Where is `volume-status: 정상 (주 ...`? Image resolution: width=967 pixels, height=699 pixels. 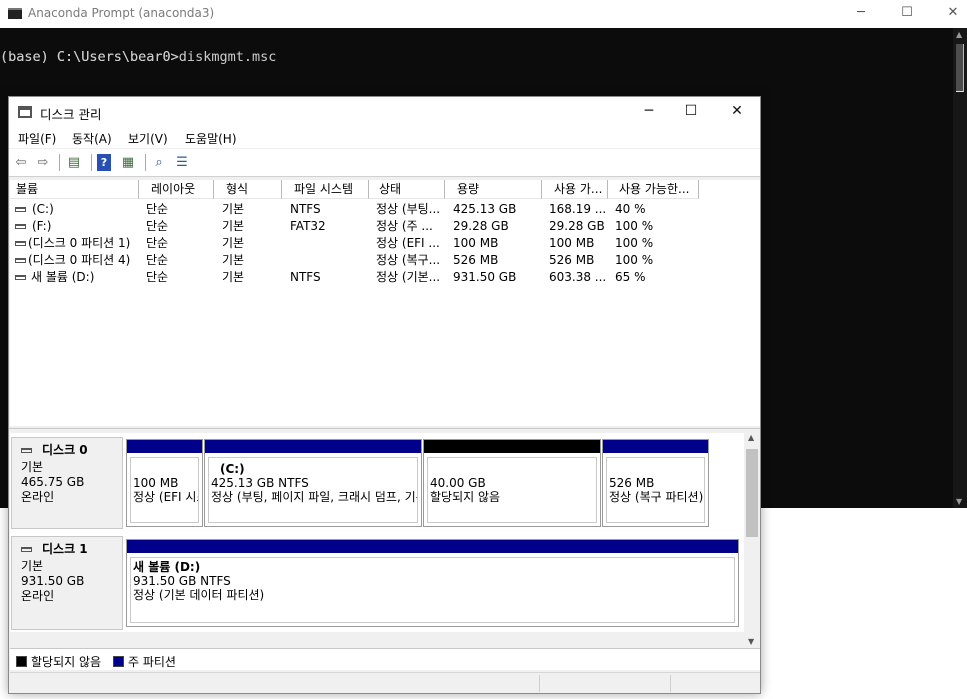
volume-status: 정상 (주 ... is located at coordinates (404, 226).